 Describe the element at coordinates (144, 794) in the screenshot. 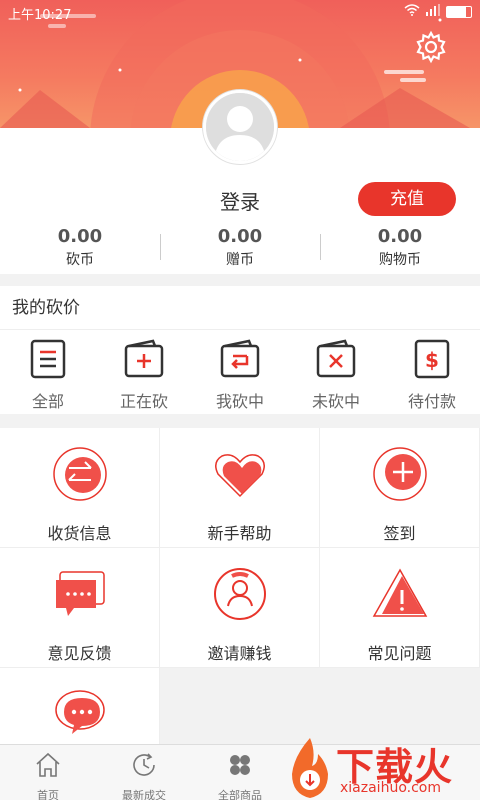

I see `tab-label: 最新成交` at that location.